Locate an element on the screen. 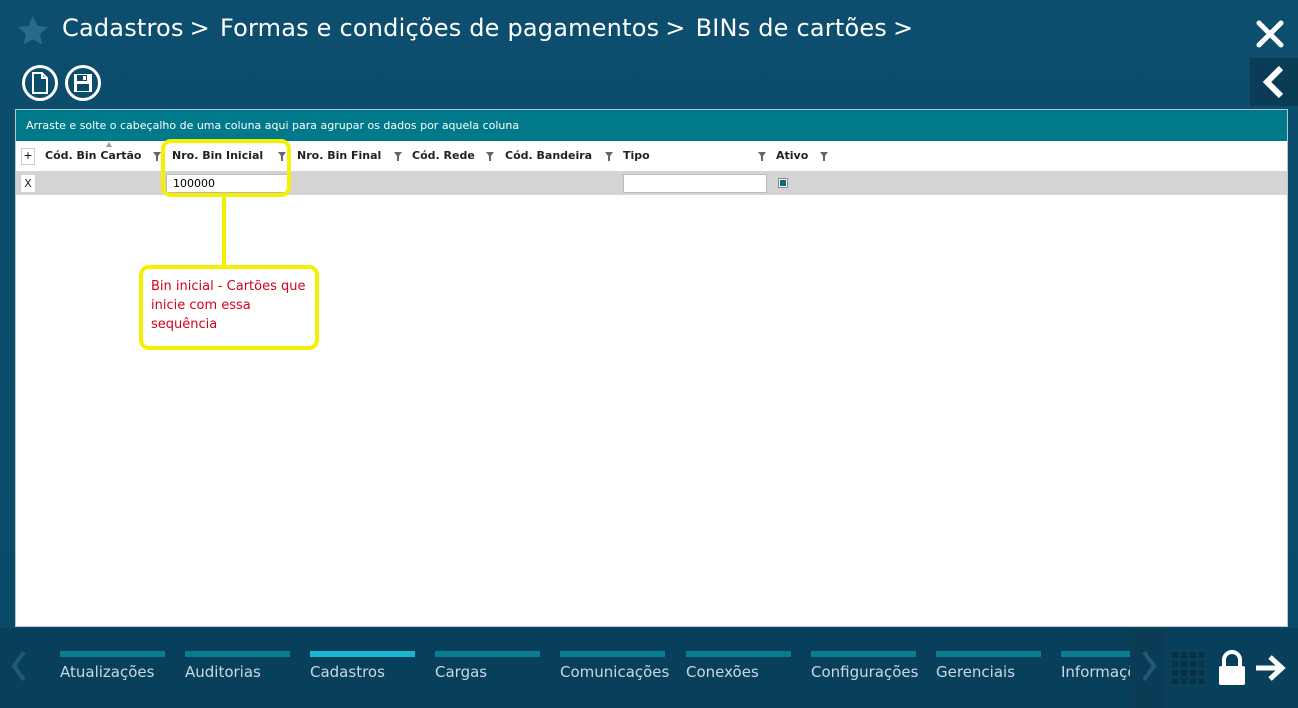 Image resolution: width=1298 pixels, height=708 pixels. column-header-cod-rede: Cód. Rede is located at coordinates (443, 156).